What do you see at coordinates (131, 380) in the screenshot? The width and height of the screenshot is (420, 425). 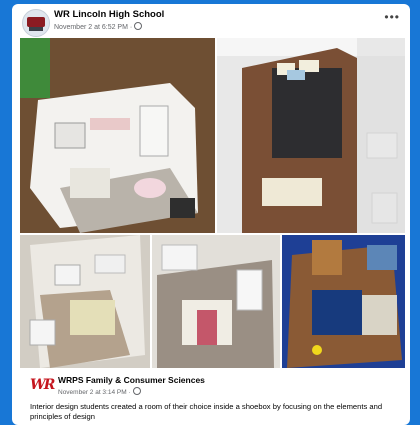 I see `shared-page-name: WRPS Family & Consumer Sciences` at bounding box center [131, 380].